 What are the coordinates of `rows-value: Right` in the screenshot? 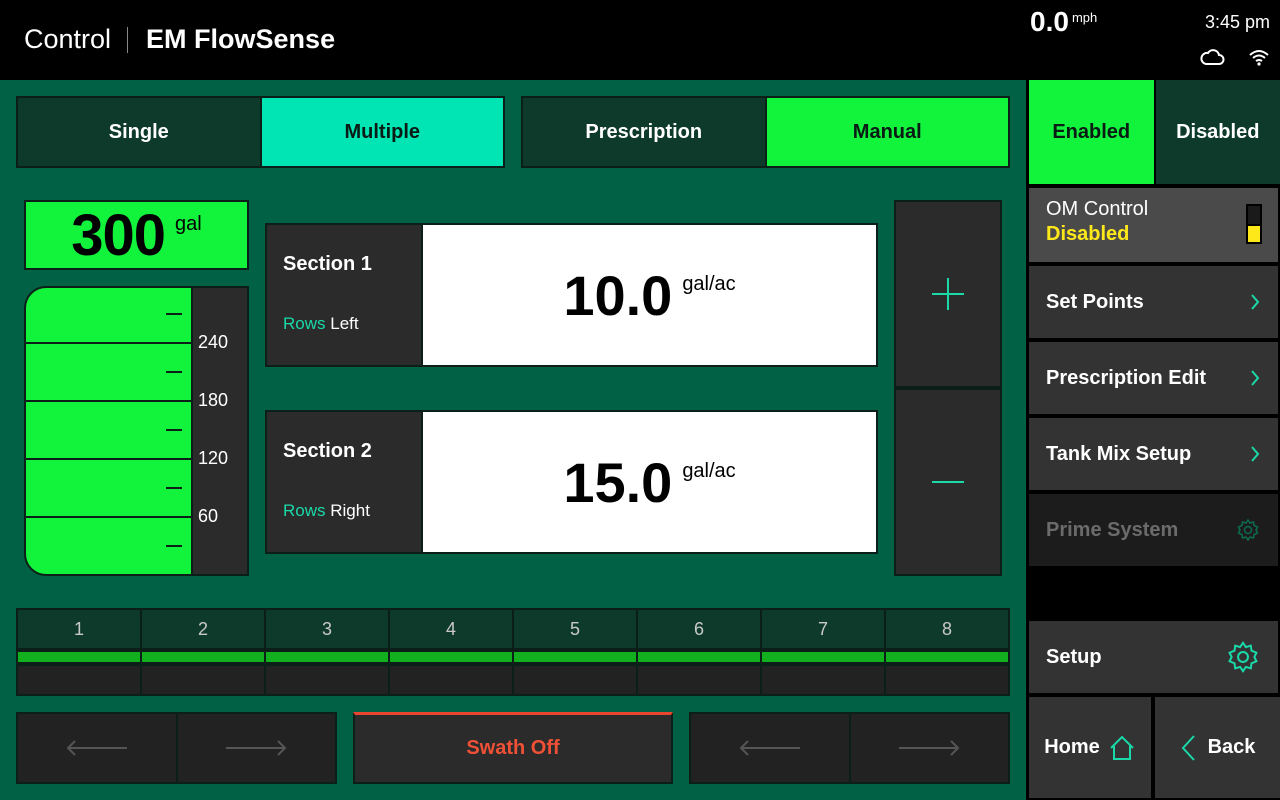 It's located at (350, 510).